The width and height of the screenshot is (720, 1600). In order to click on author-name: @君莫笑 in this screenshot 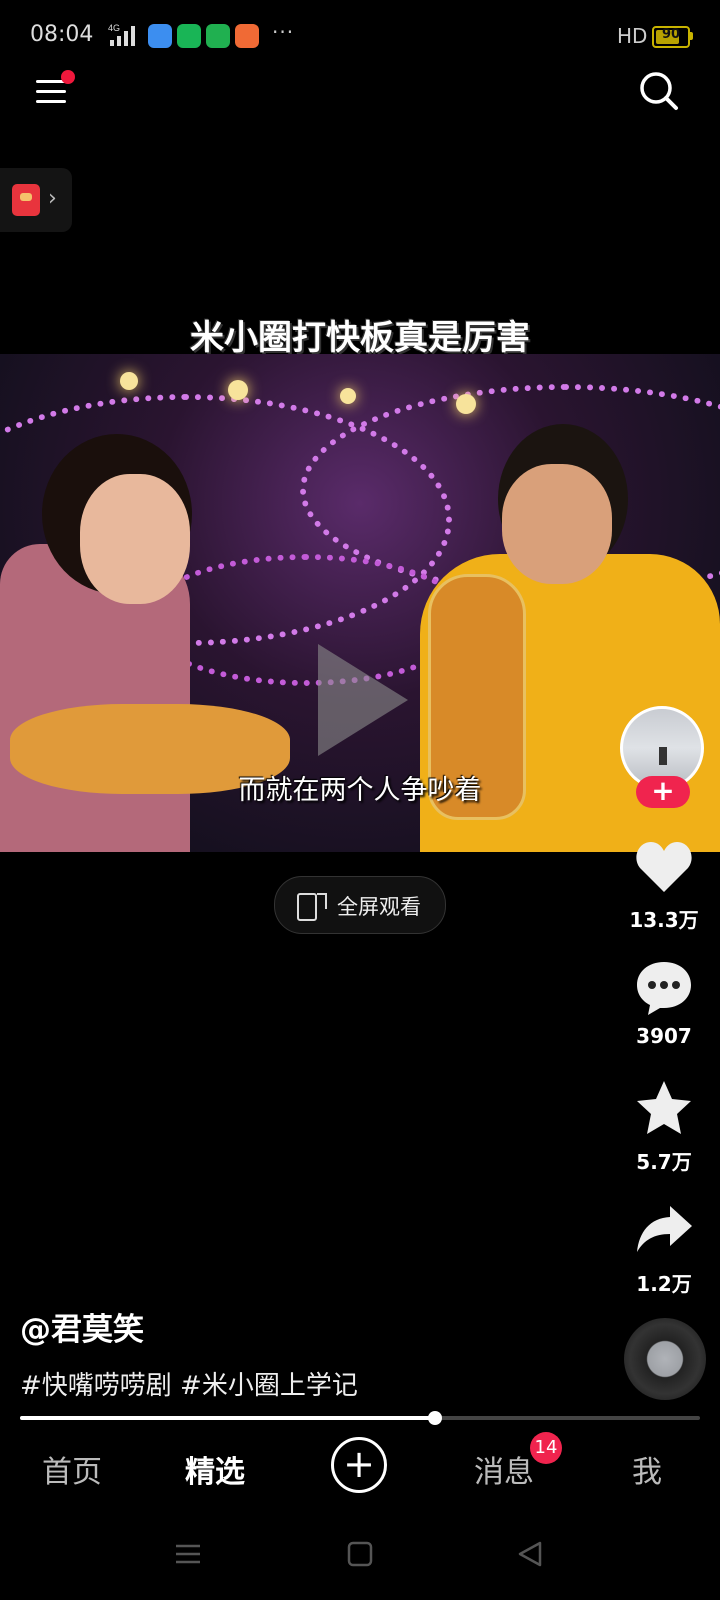, I will do `click(82, 1326)`.